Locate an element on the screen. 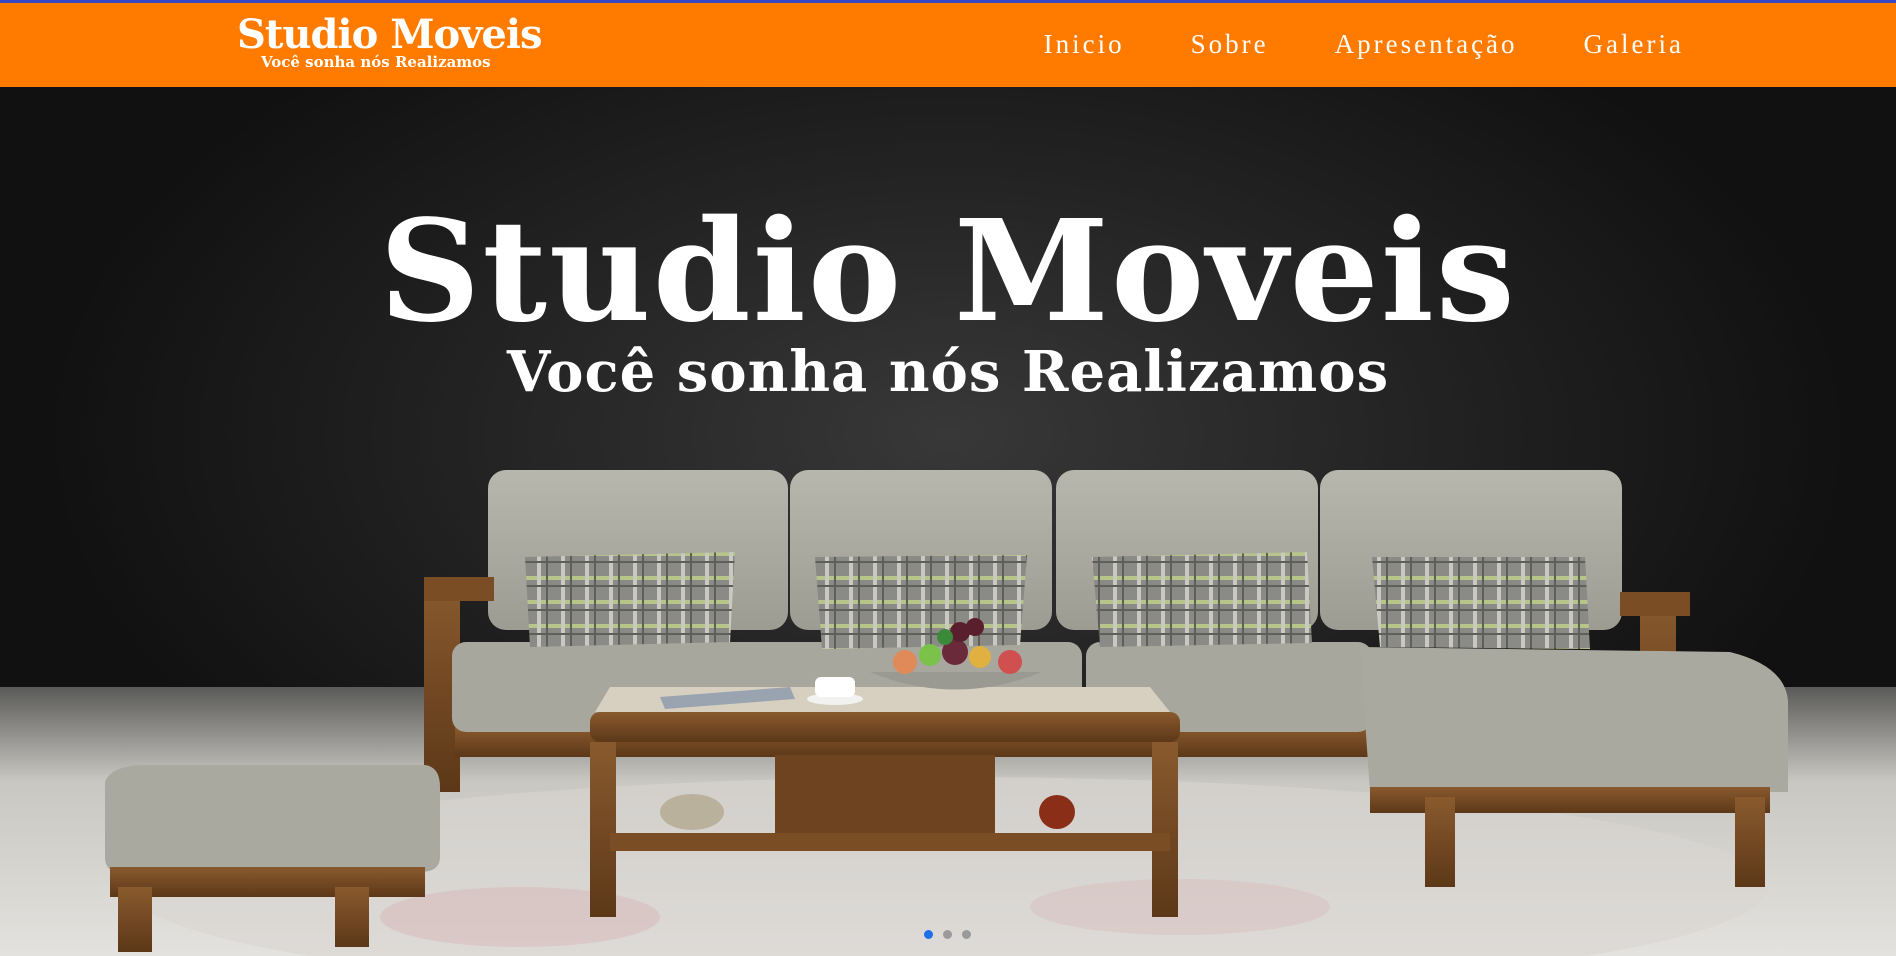  brand-logo: Studio Moveis Você sonha nós Realizamos is located at coordinates (392, 46).